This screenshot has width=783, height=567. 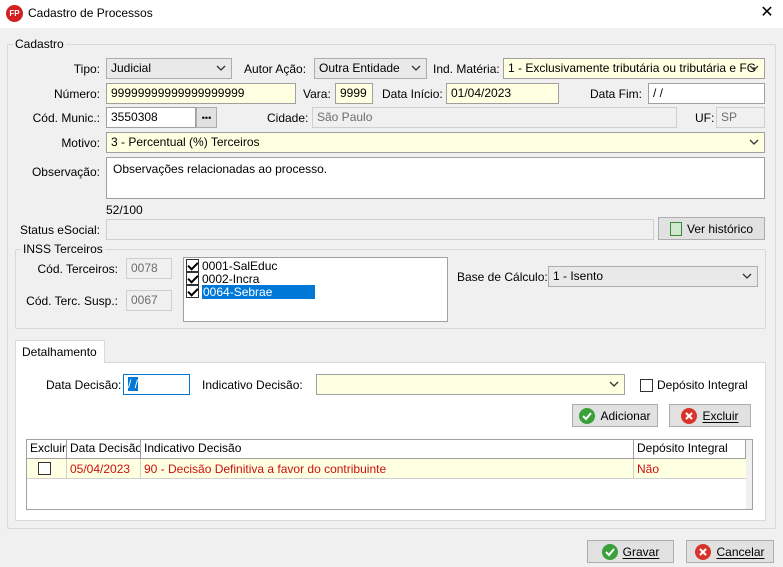 What do you see at coordinates (133, 384) in the screenshot?
I see `data-decisao-value: / /` at bounding box center [133, 384].